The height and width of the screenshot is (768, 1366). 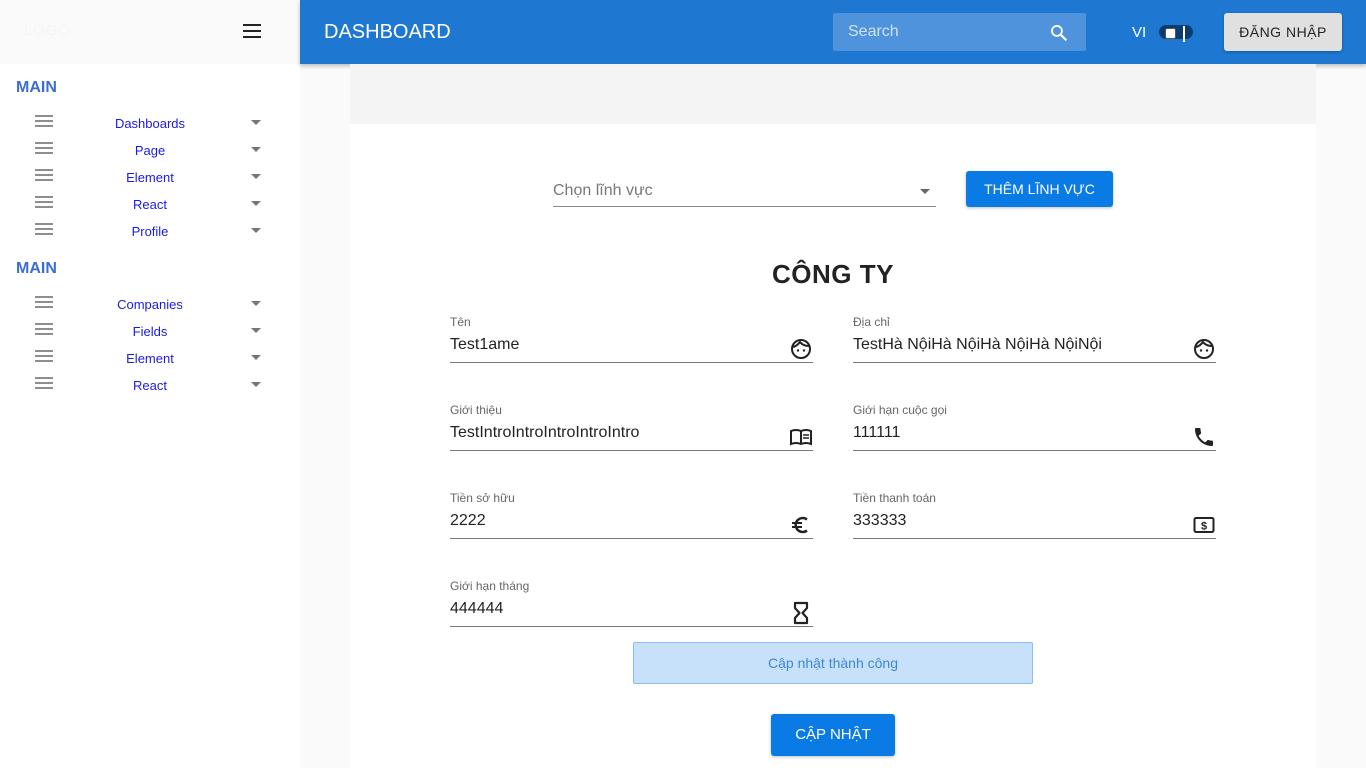 What do you see at coordinates (482, 498) in the screenshot?
I see `field-label: Tiền sở hữu` at bounding box center [482, 498].